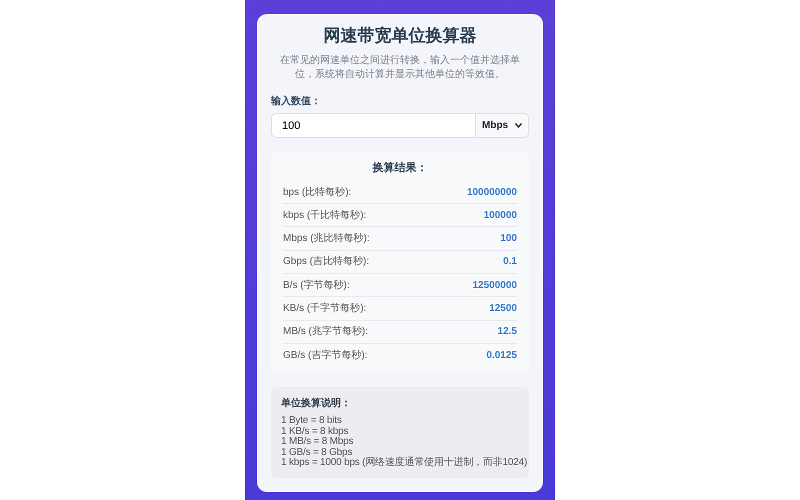 The image size is (800, 500). What do you see at coordinates (317, 193) in the screenshot?
I see `unit-label: bps (比特每秒):` at bounding box center [317, 193].